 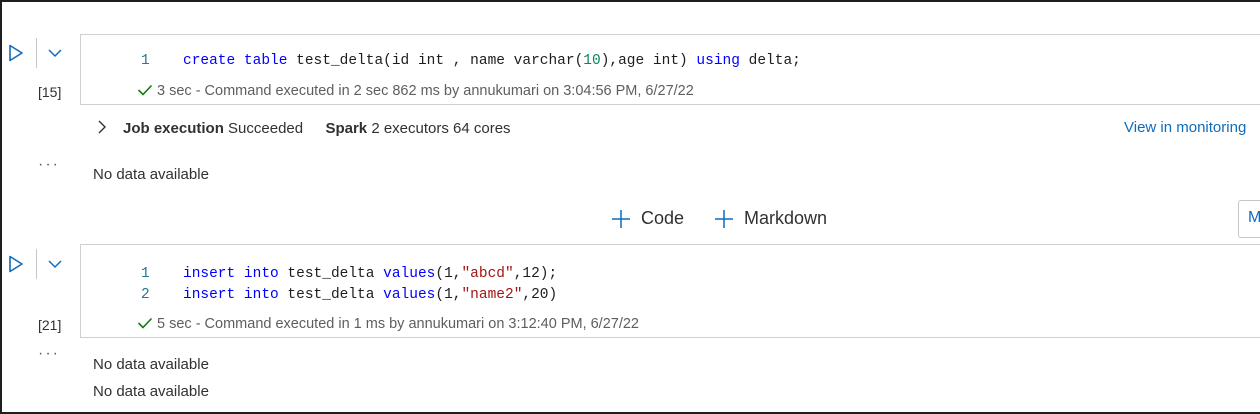 I want to click on view-in-monitoring-link: View in monitoring, so click(x=1185, y=127).